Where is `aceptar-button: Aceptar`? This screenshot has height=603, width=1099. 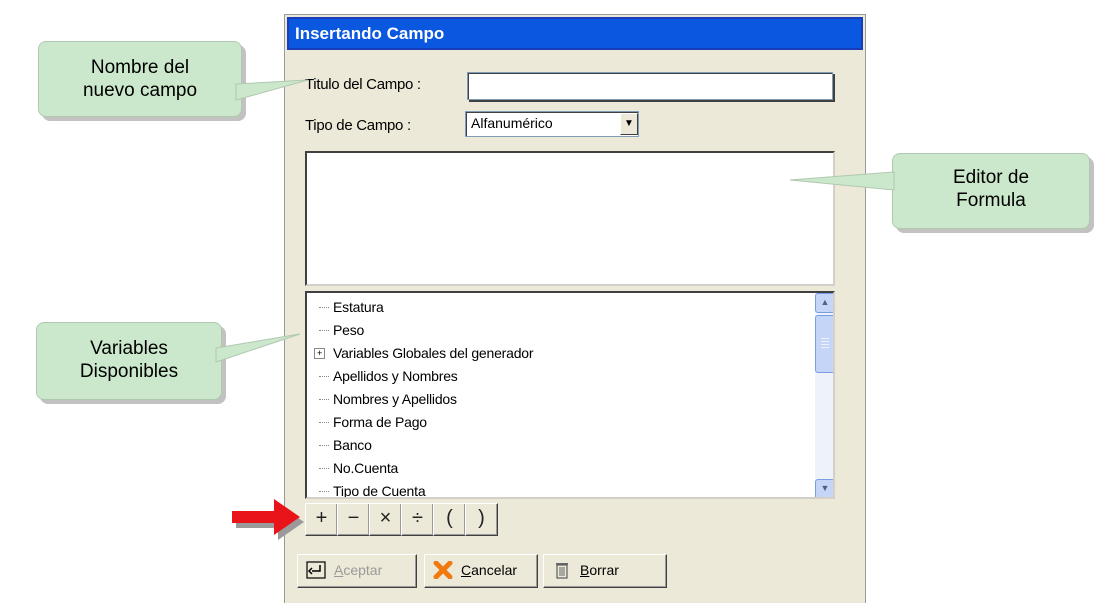 aceptar-button: Aceptar is located at coordinates (357, 571).